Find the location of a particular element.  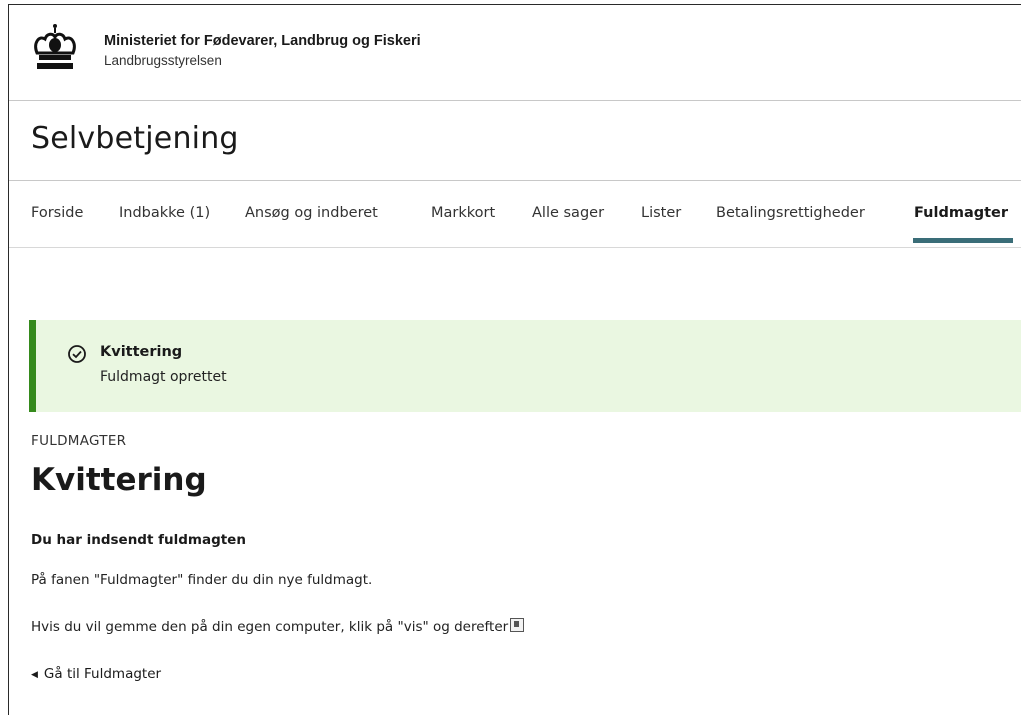

nav-item-fuldmagter: Fuldmagter is located at coordinates (961, 213).